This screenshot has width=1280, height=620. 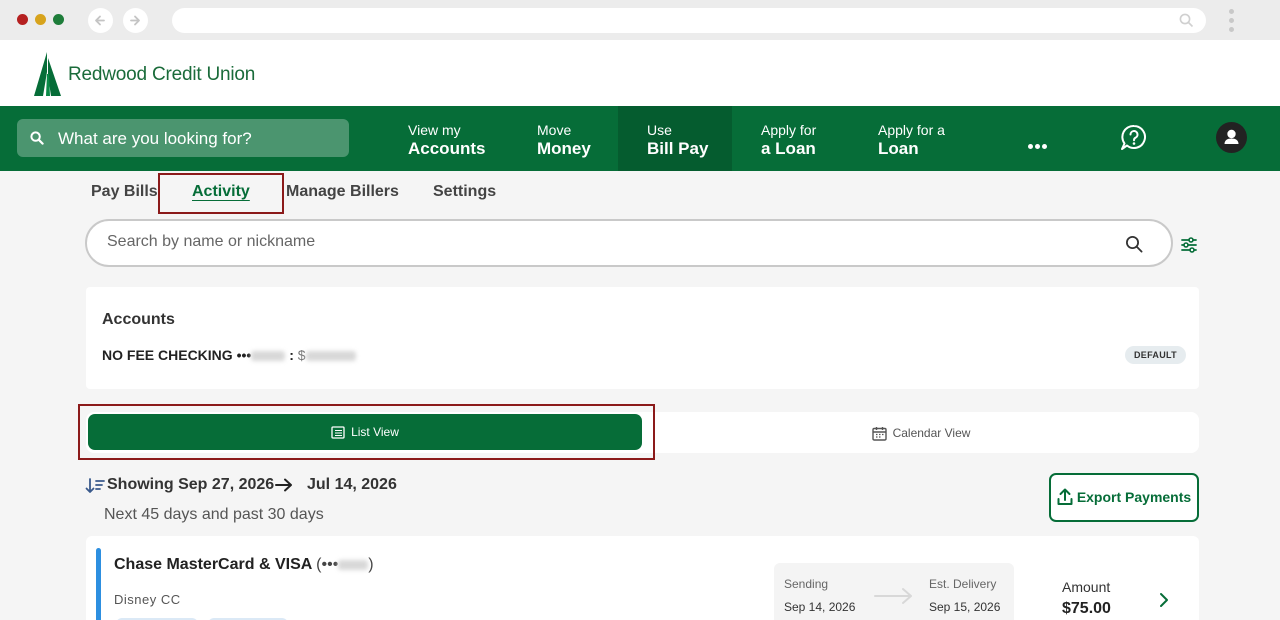 What do you see at coordinates (155, 138) in the screenshot?
I see `site-search-placeholder: What are you looking for?` at bounding box center [155, 138].